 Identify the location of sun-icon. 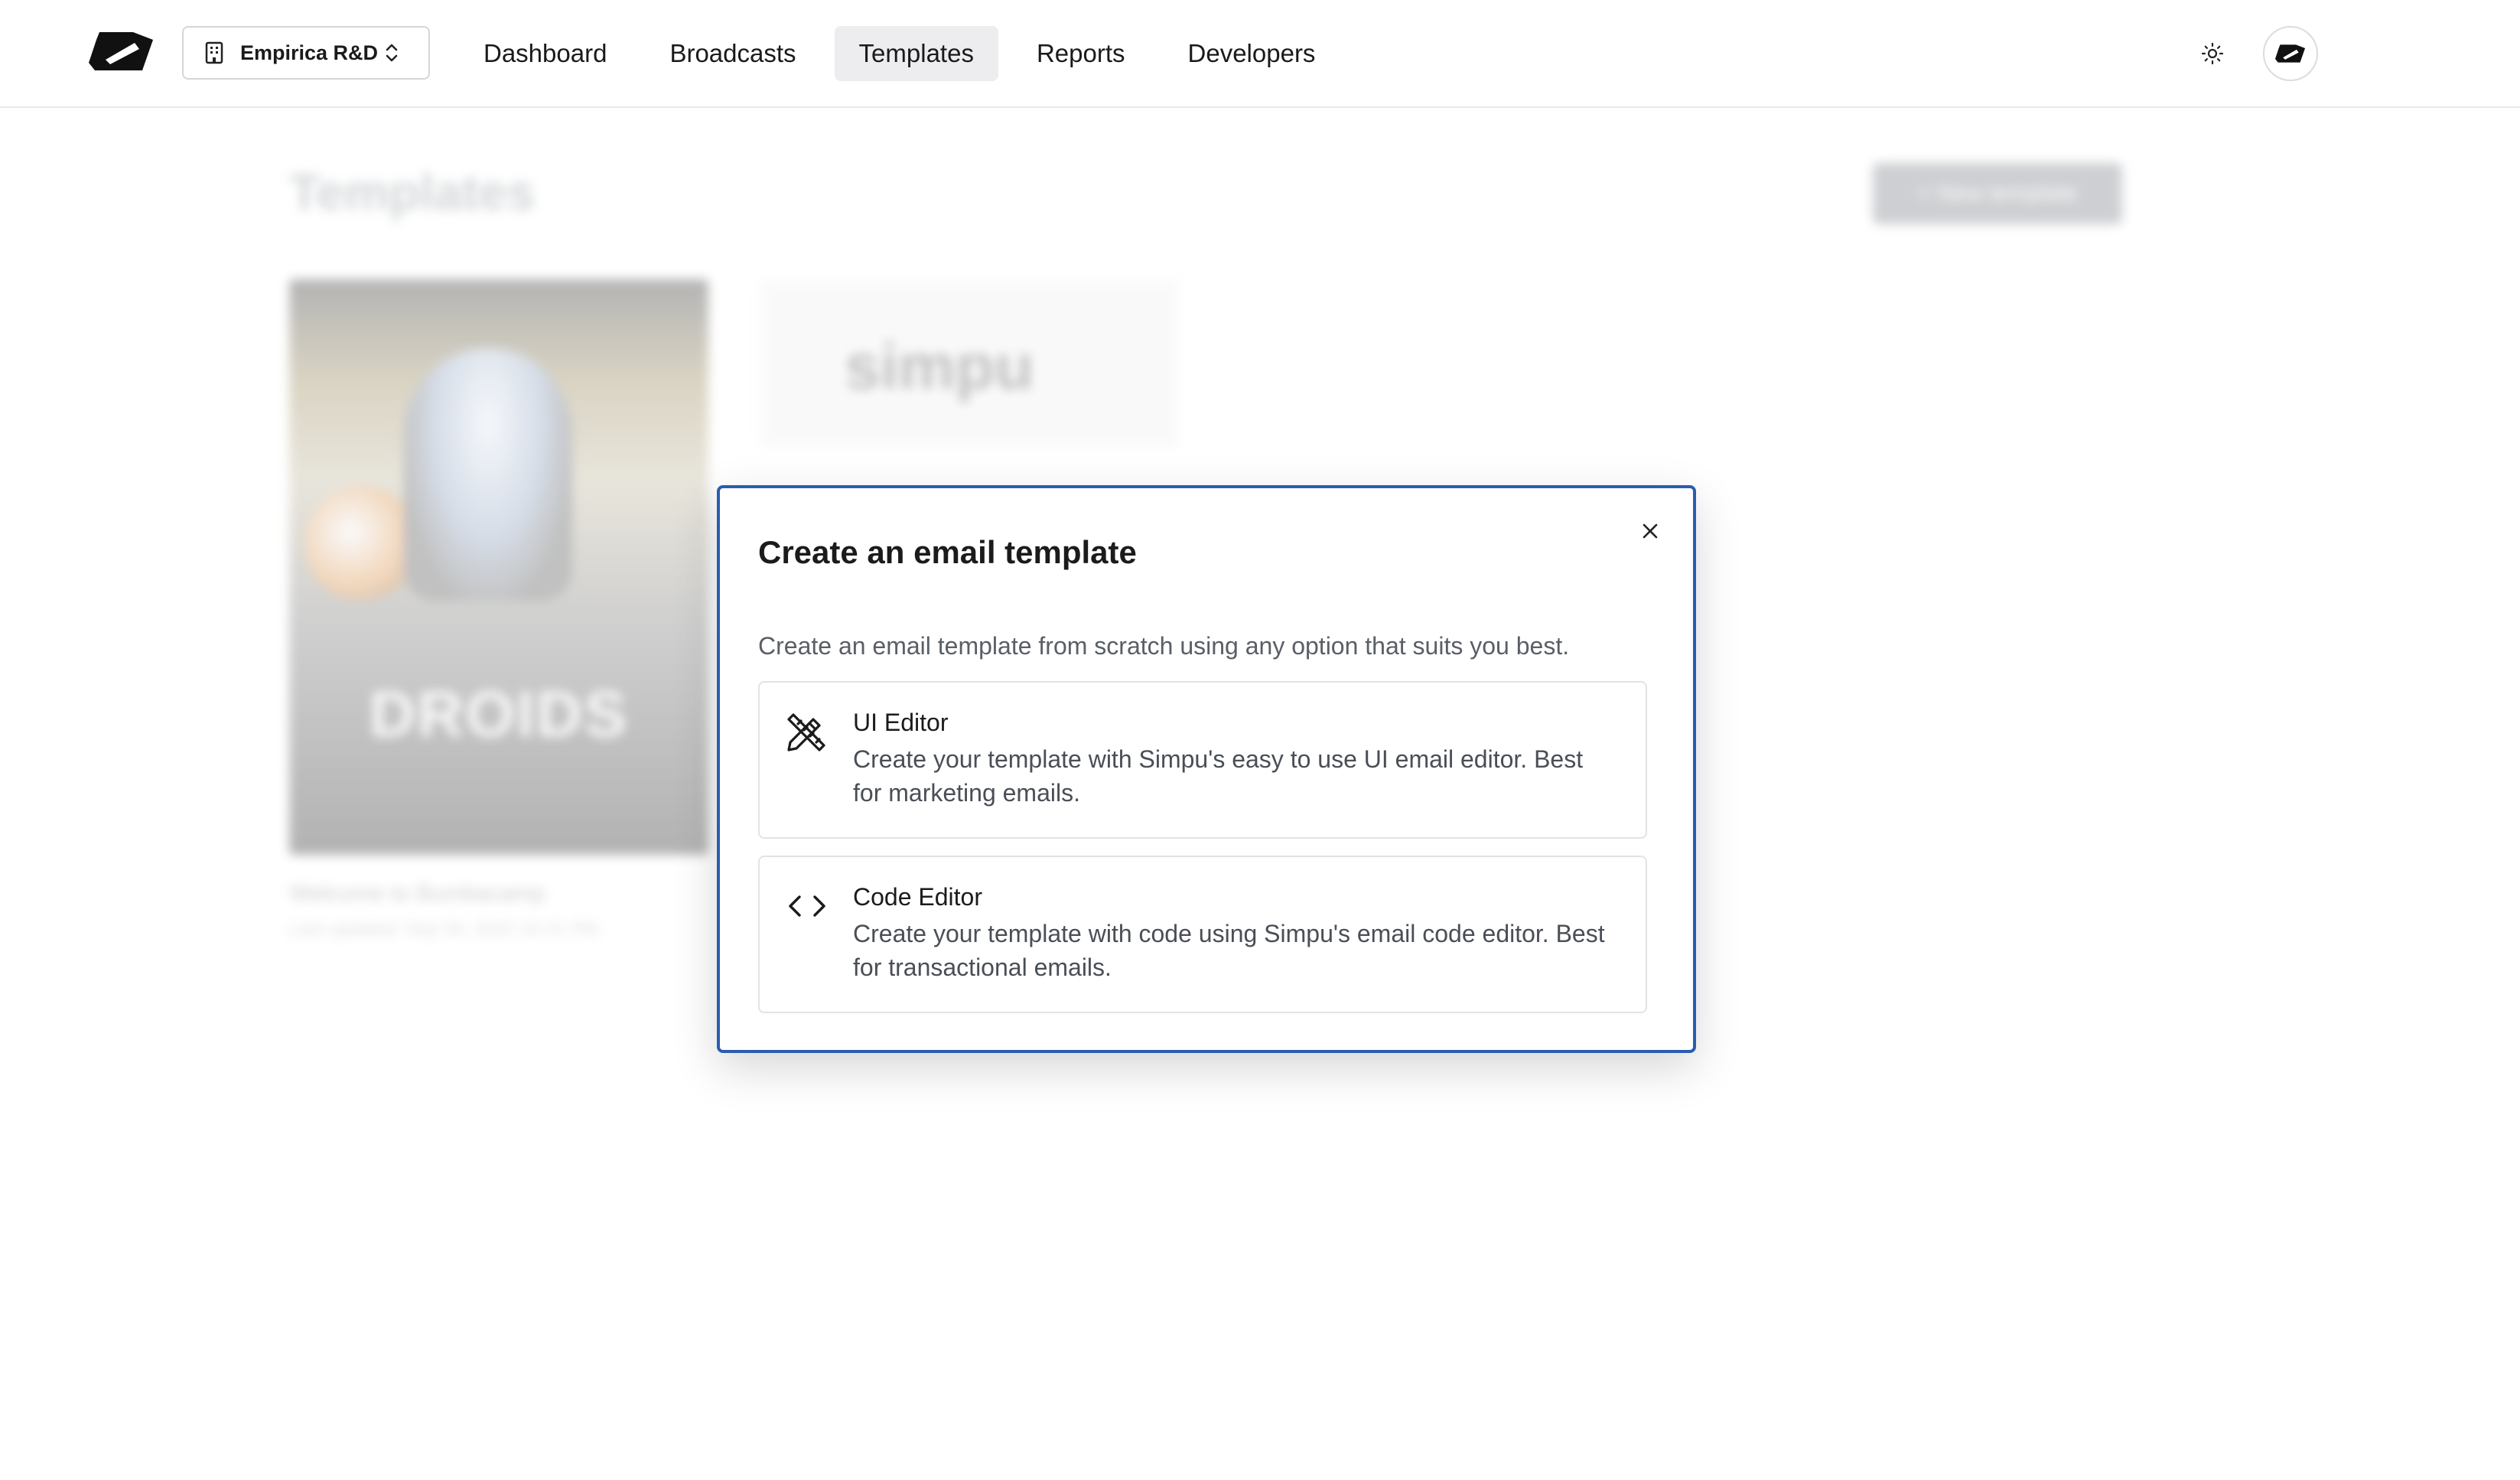
(2212, 54).